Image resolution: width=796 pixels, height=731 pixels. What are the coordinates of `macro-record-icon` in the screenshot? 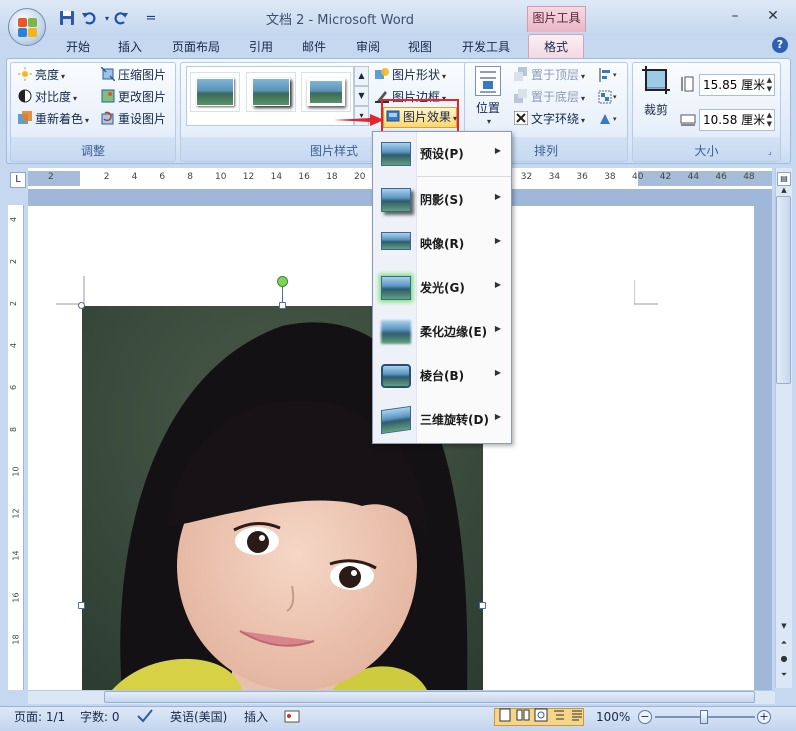 It's located at (292, 718).